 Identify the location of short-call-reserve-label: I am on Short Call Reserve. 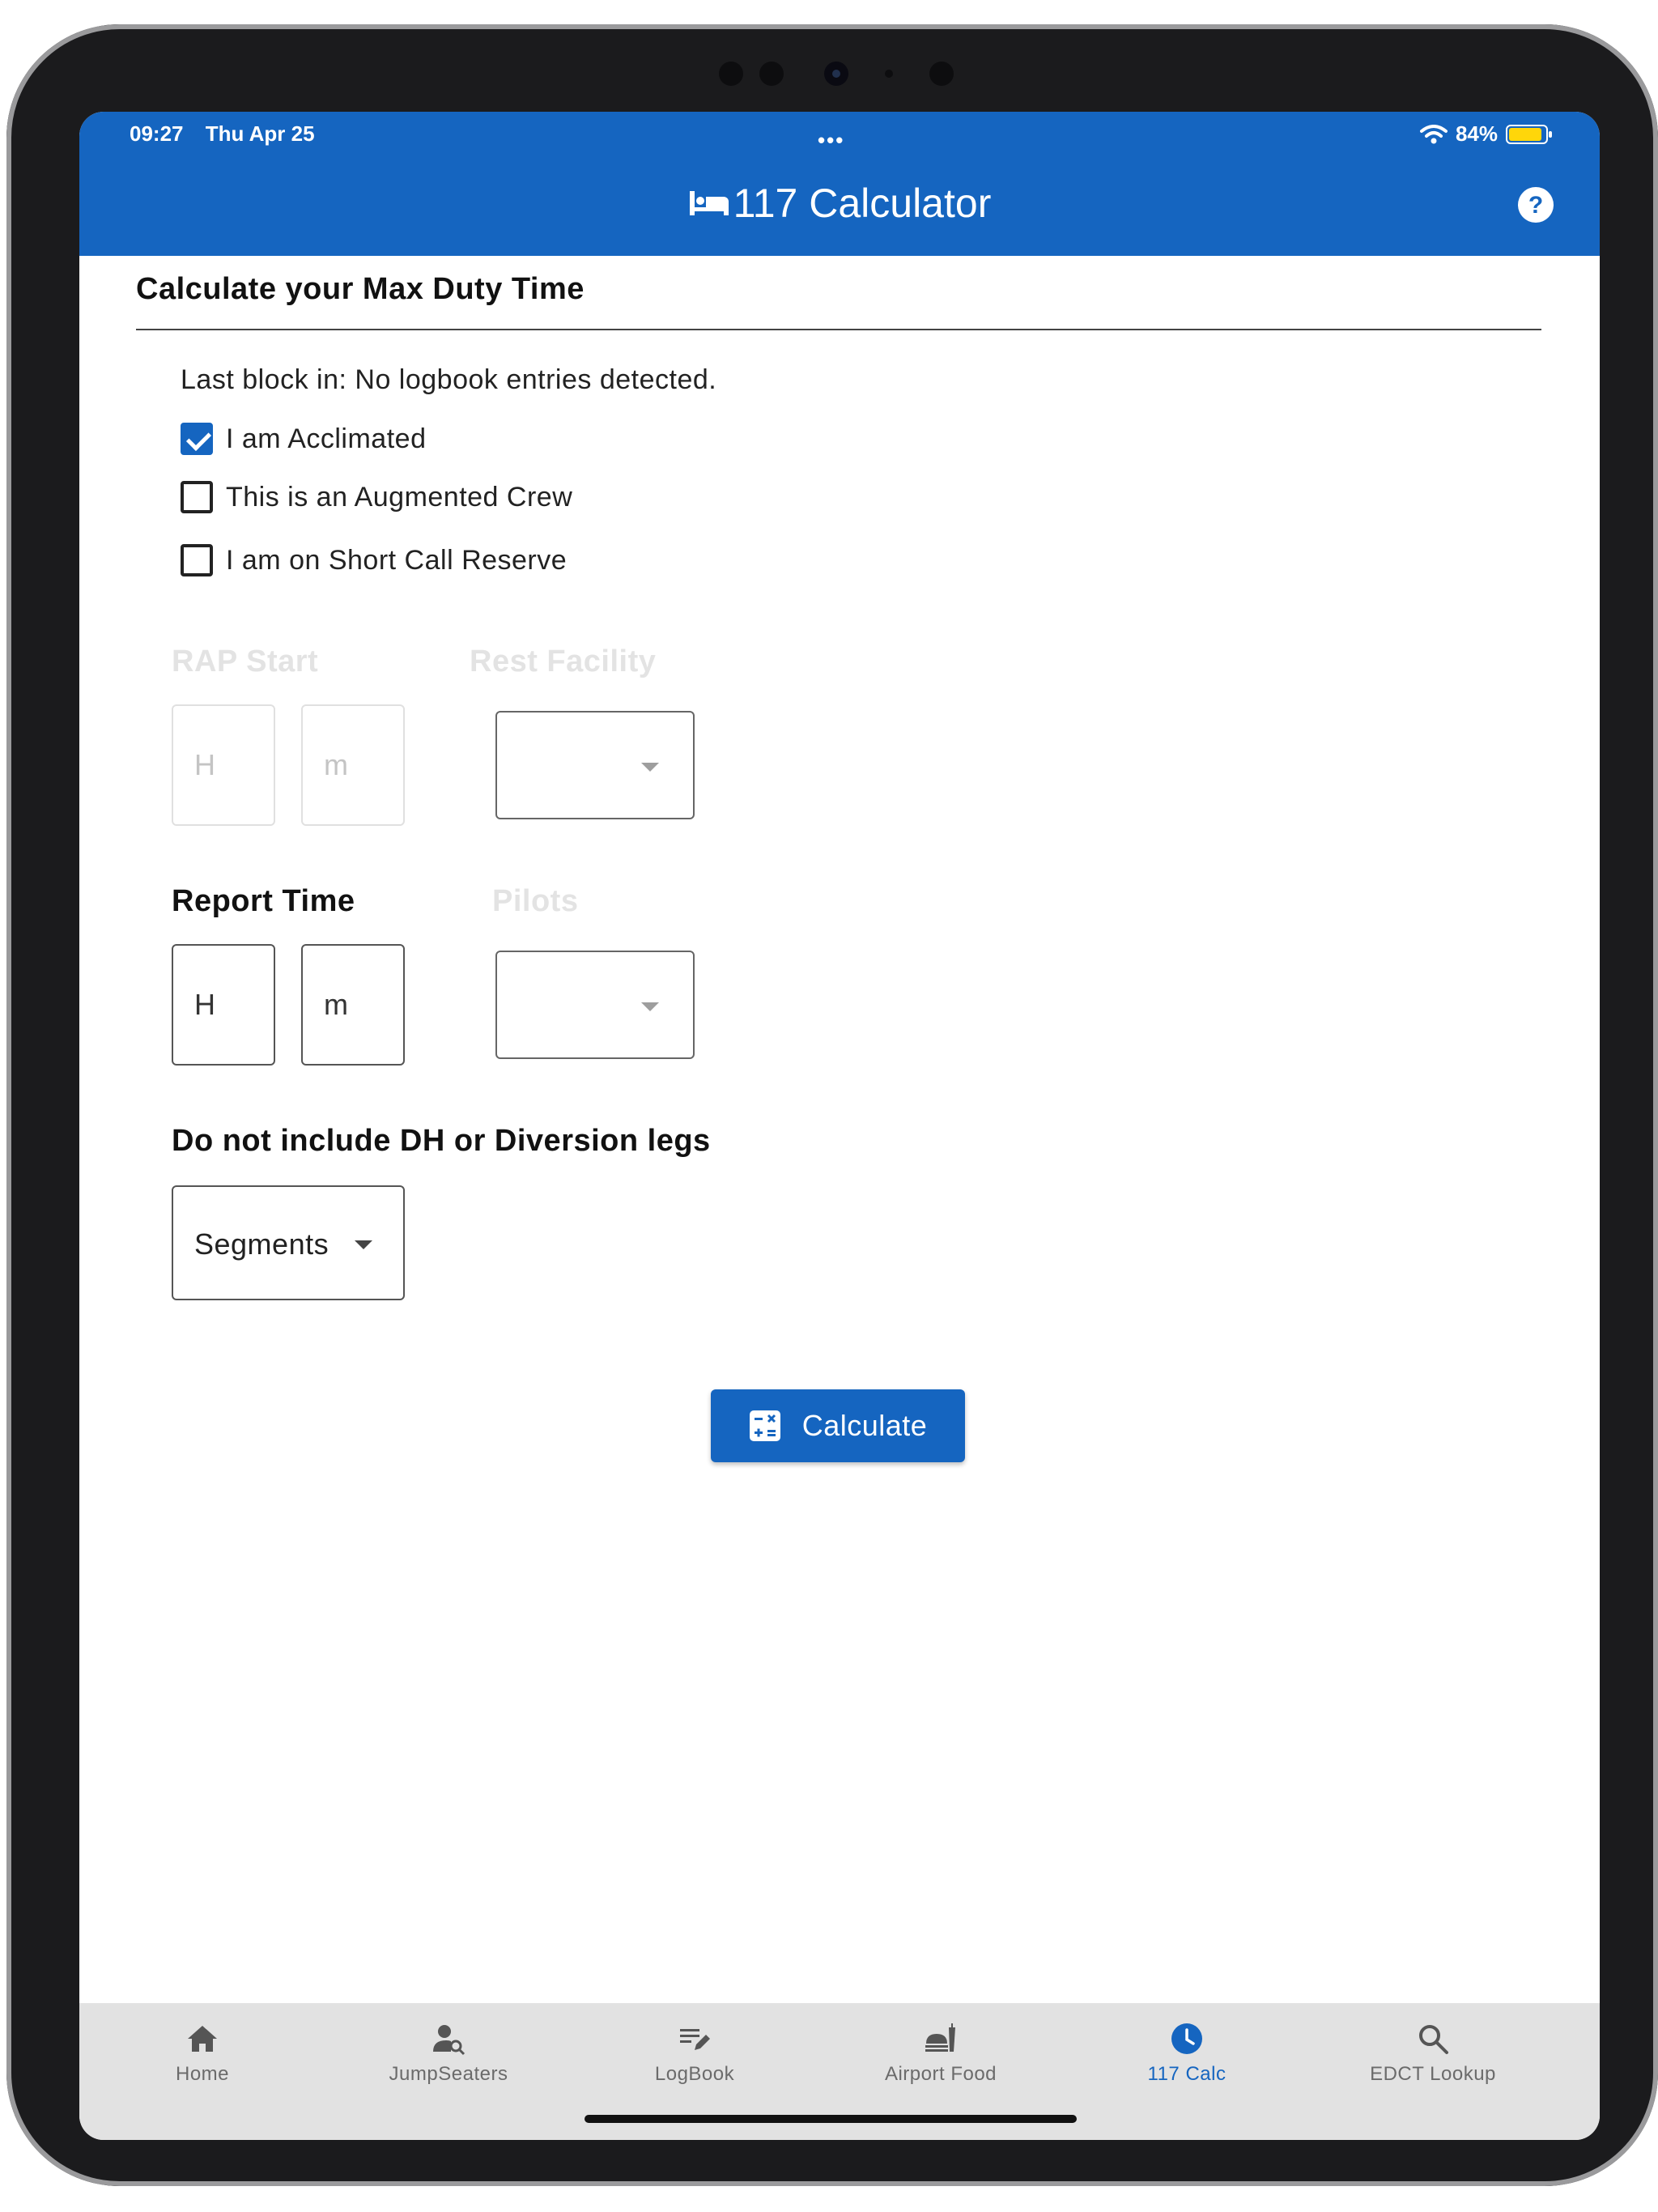
(397, 560).